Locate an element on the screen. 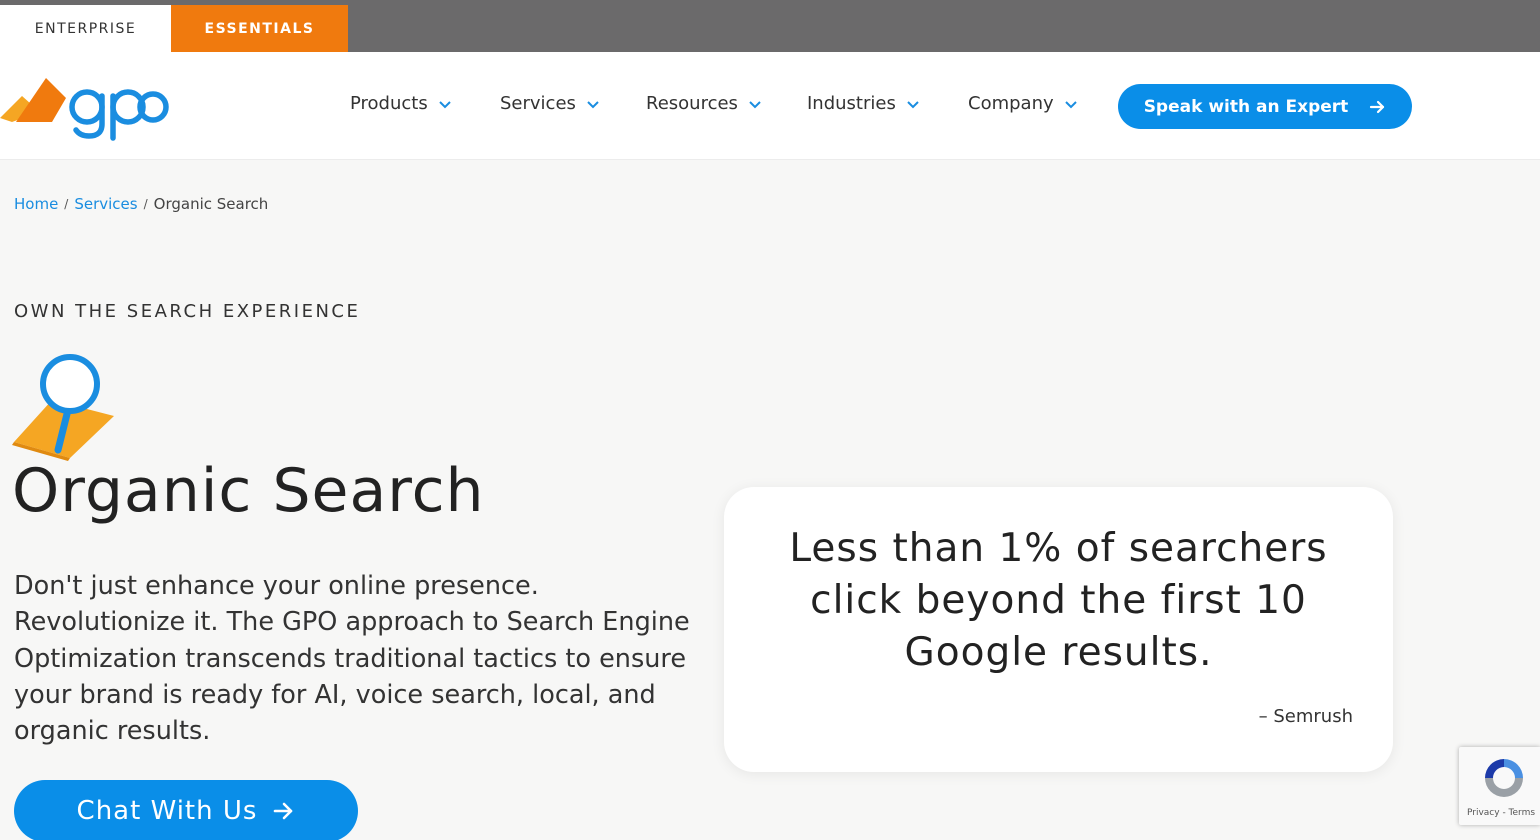  breadcrumb-services: Services is located at coordinates (105, 204).